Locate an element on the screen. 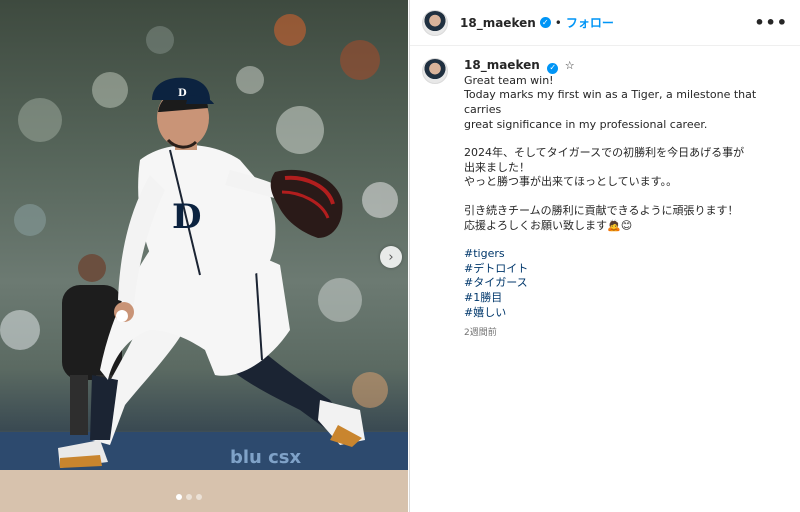  post-header: 18_maeken ✓ • フォロー ••• is located at coordinates (605, 23).